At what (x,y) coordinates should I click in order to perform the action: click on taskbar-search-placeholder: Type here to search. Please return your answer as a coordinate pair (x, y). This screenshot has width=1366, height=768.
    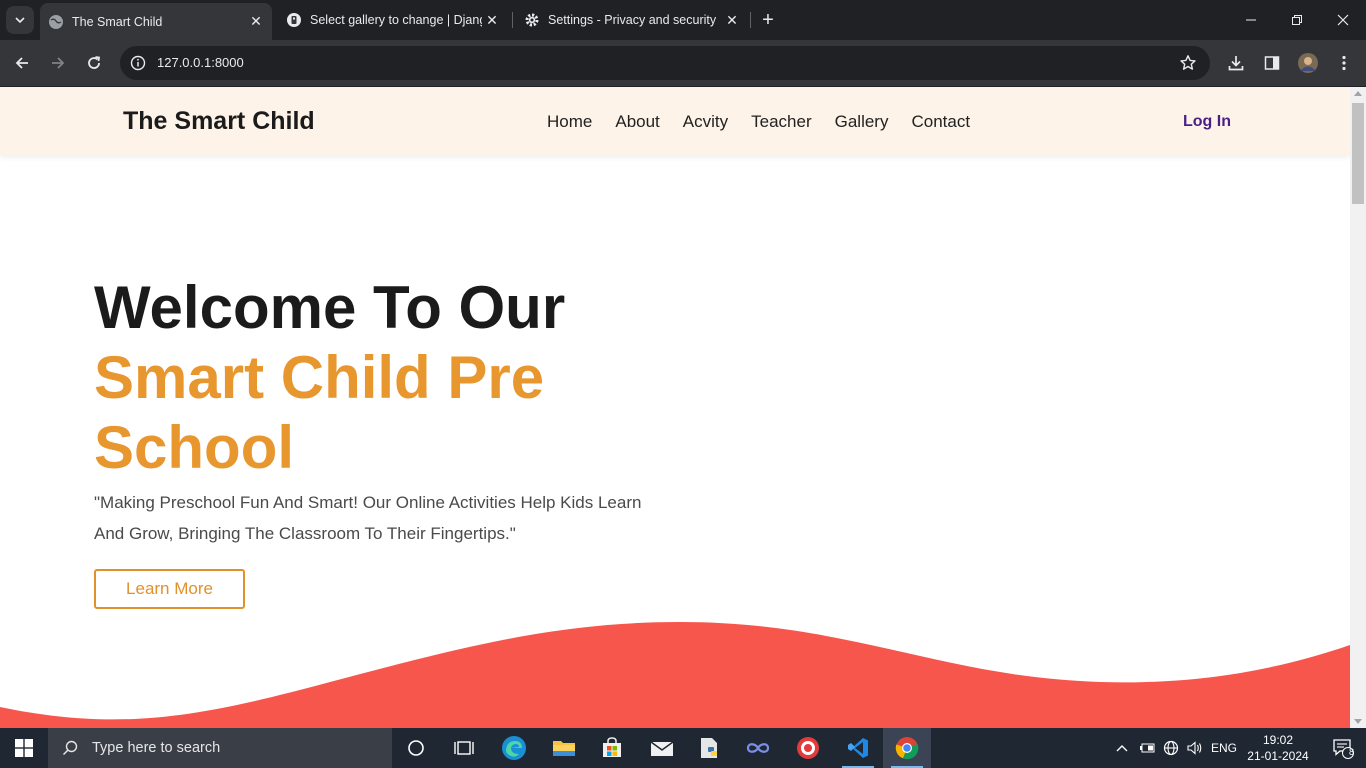
    Looking at the image, I should click on (156, 748).